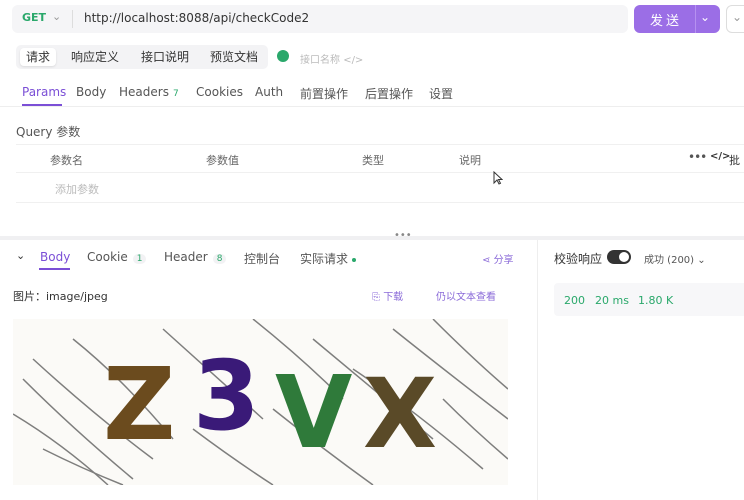 Image resolution: width=744 pixels, height=500 pixels. Describe the element at coordinates (144, 92) in the screenshot. I see `tab-headers-label: Headers` at that location.